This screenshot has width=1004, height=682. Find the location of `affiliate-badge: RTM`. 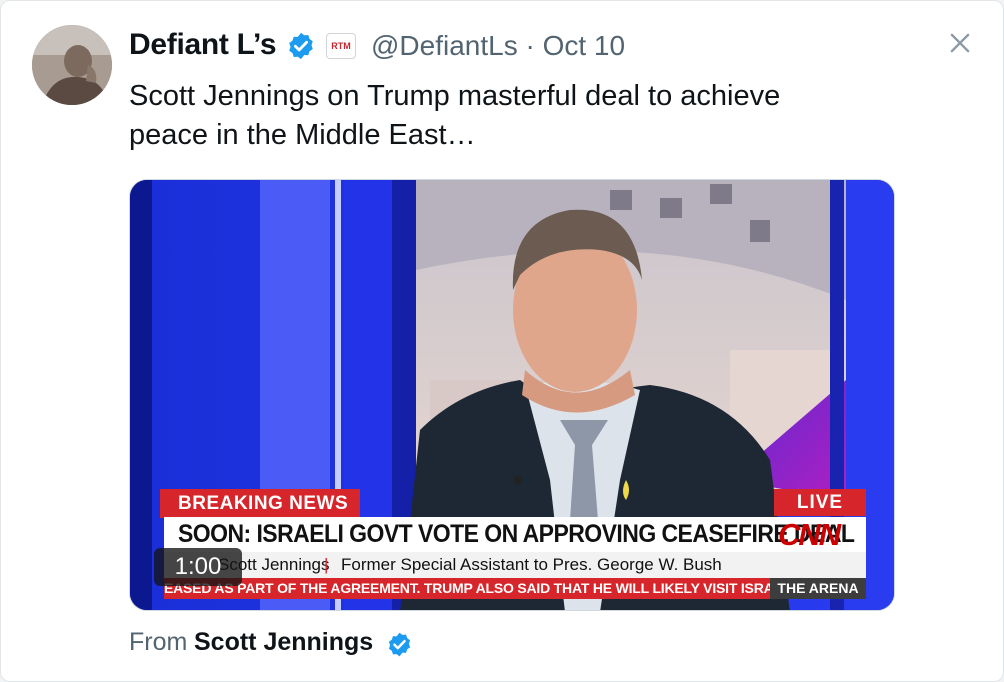

affiliate-badge: RTM is located at coordinates (341, 46).